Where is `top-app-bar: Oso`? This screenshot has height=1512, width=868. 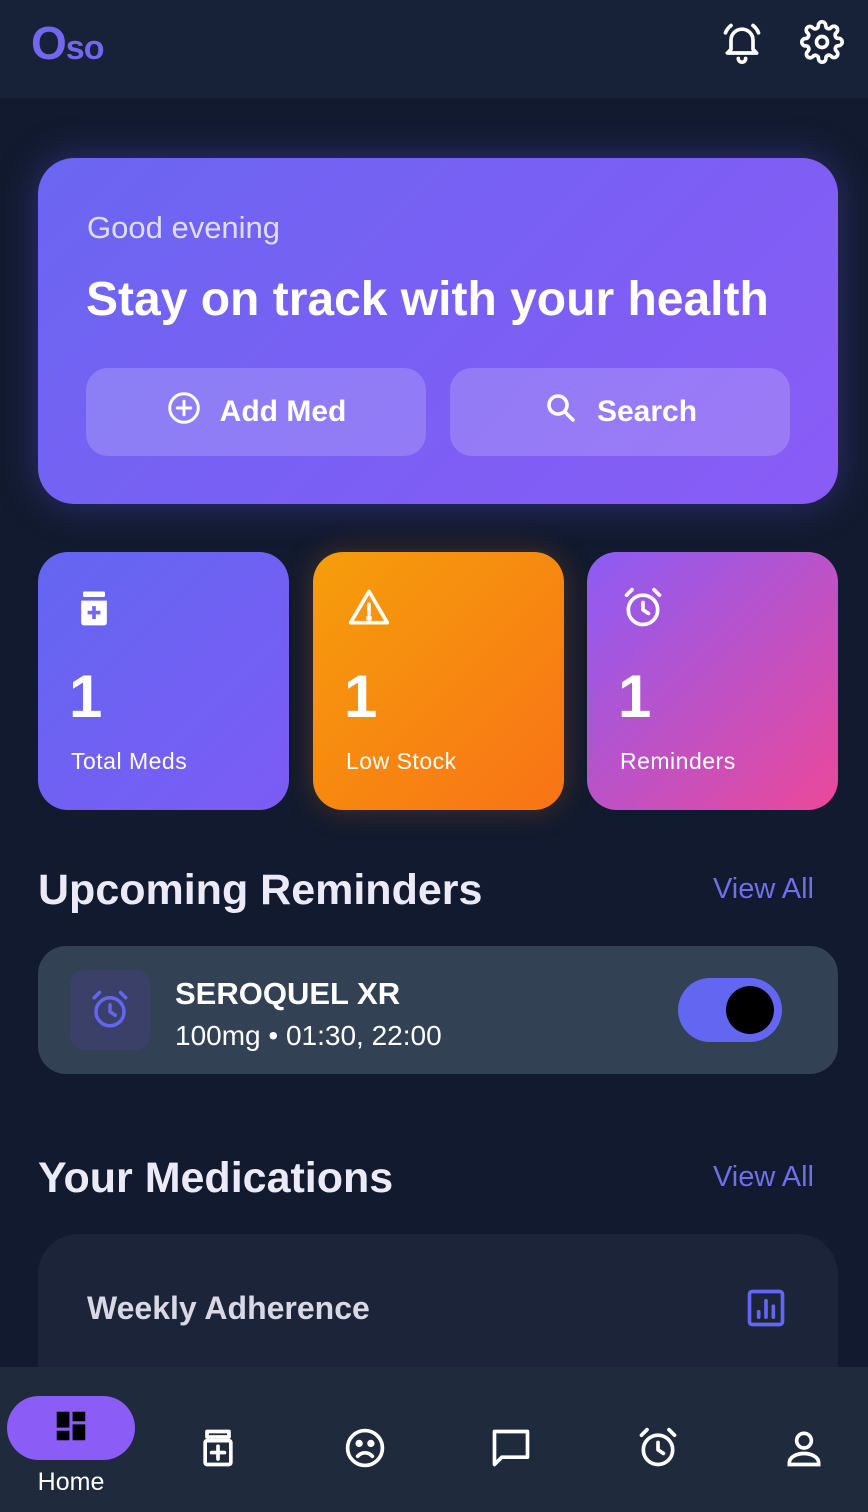 top-app-bar: Oso is located at coordinates (434, 49).